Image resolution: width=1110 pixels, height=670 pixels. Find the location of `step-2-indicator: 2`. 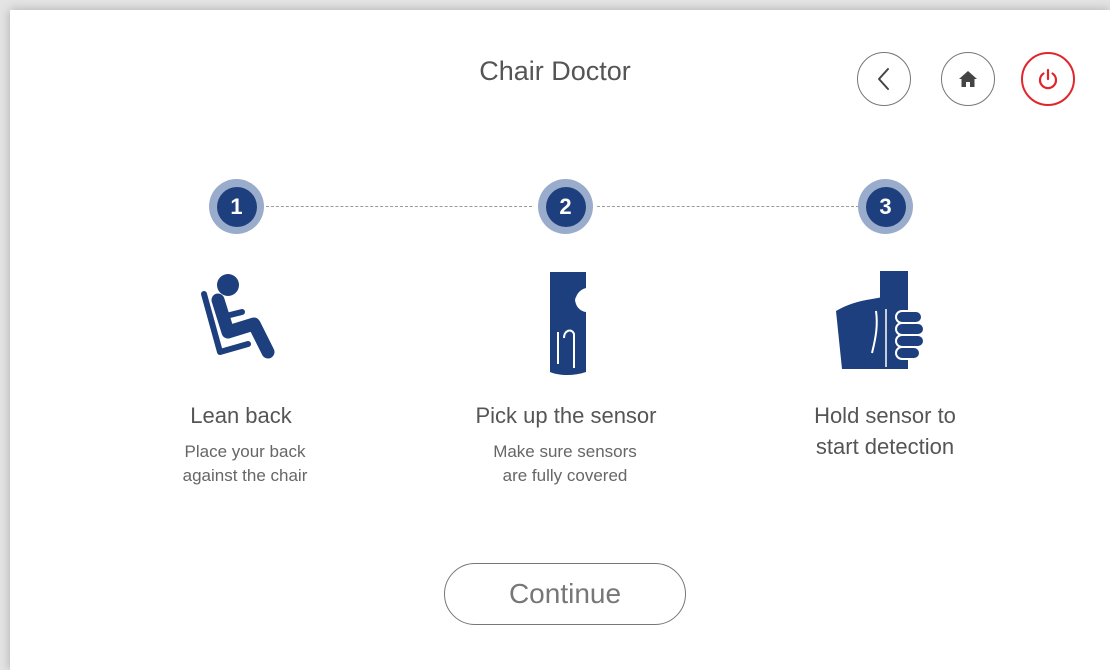

step-2-indicator: 2 is located at coordinates (565, 206).